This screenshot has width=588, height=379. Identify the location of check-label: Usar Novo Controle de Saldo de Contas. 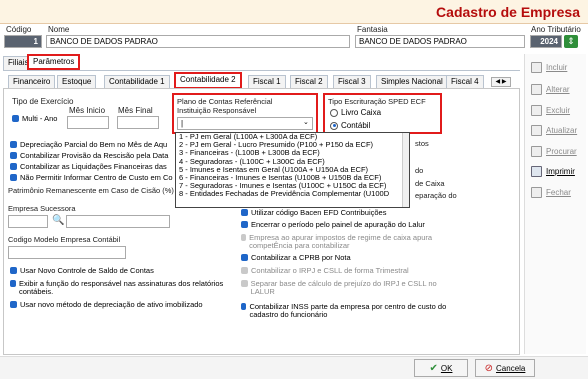
(87, 270).